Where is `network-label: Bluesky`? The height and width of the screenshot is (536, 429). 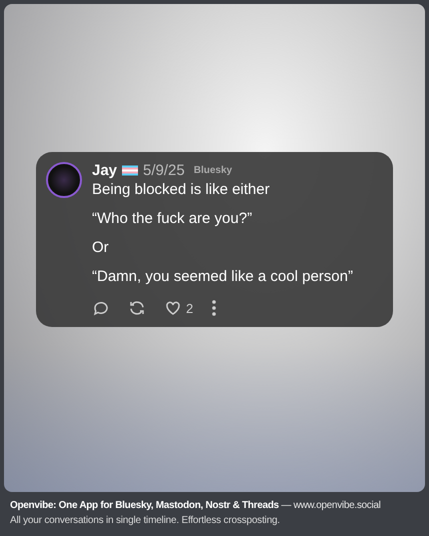
network-label: Bluesky is located at coordinates (213, 170).